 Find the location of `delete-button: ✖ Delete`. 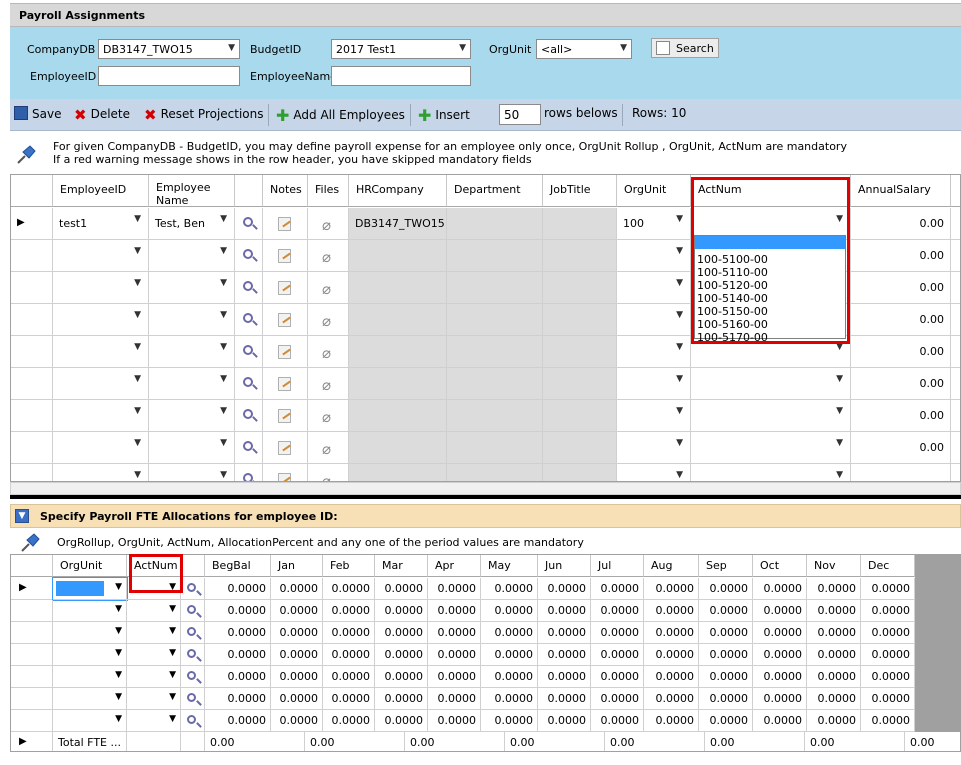

delete-button: ✖ Delete is located at coordinates (102, 115).